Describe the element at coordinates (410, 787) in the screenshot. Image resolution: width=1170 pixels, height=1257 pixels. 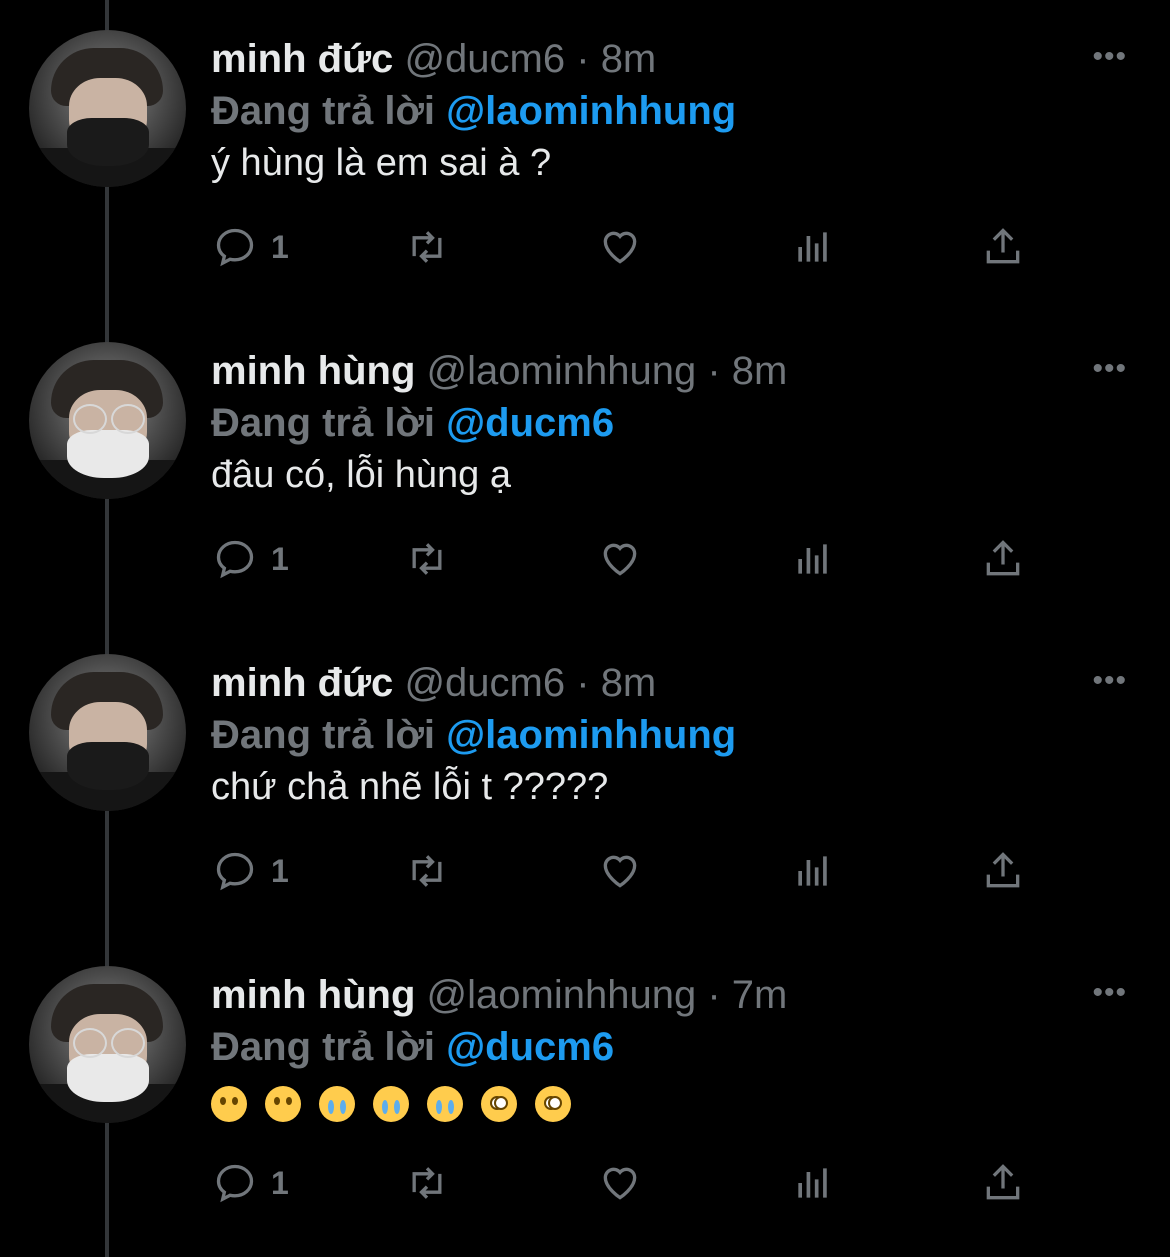
I see `tweet-text: chứ chả nhẽ lỗi t ?????` at that location.